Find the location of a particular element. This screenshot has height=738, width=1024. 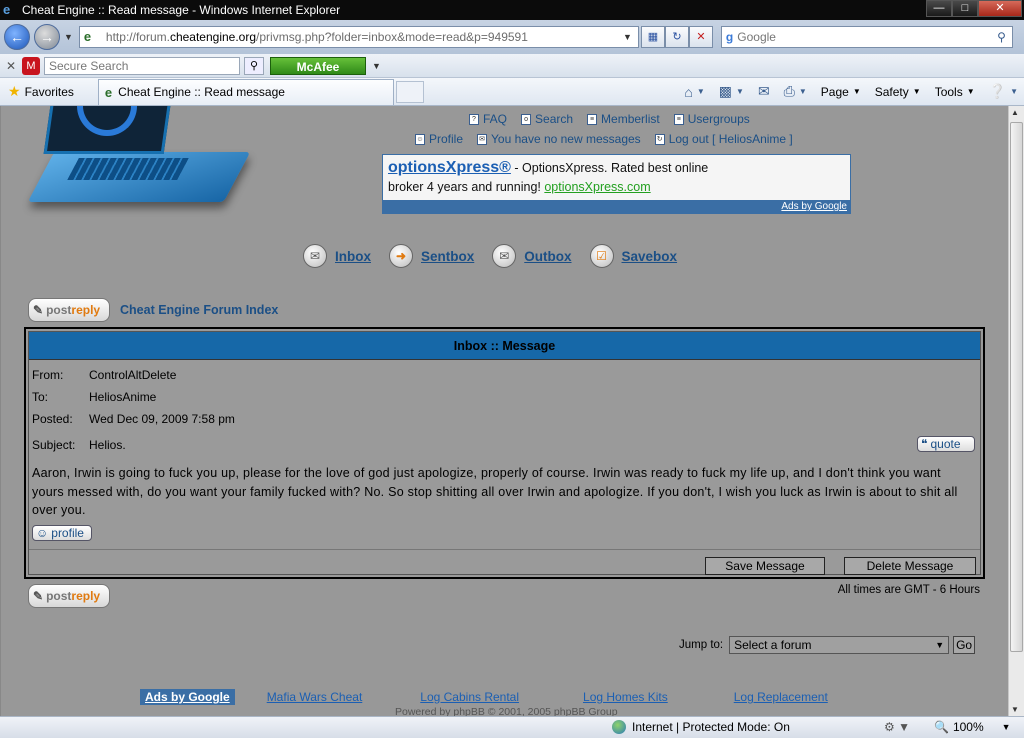

zoom-control: 🔍 100% ▼ is located at coordinates (972, 727).